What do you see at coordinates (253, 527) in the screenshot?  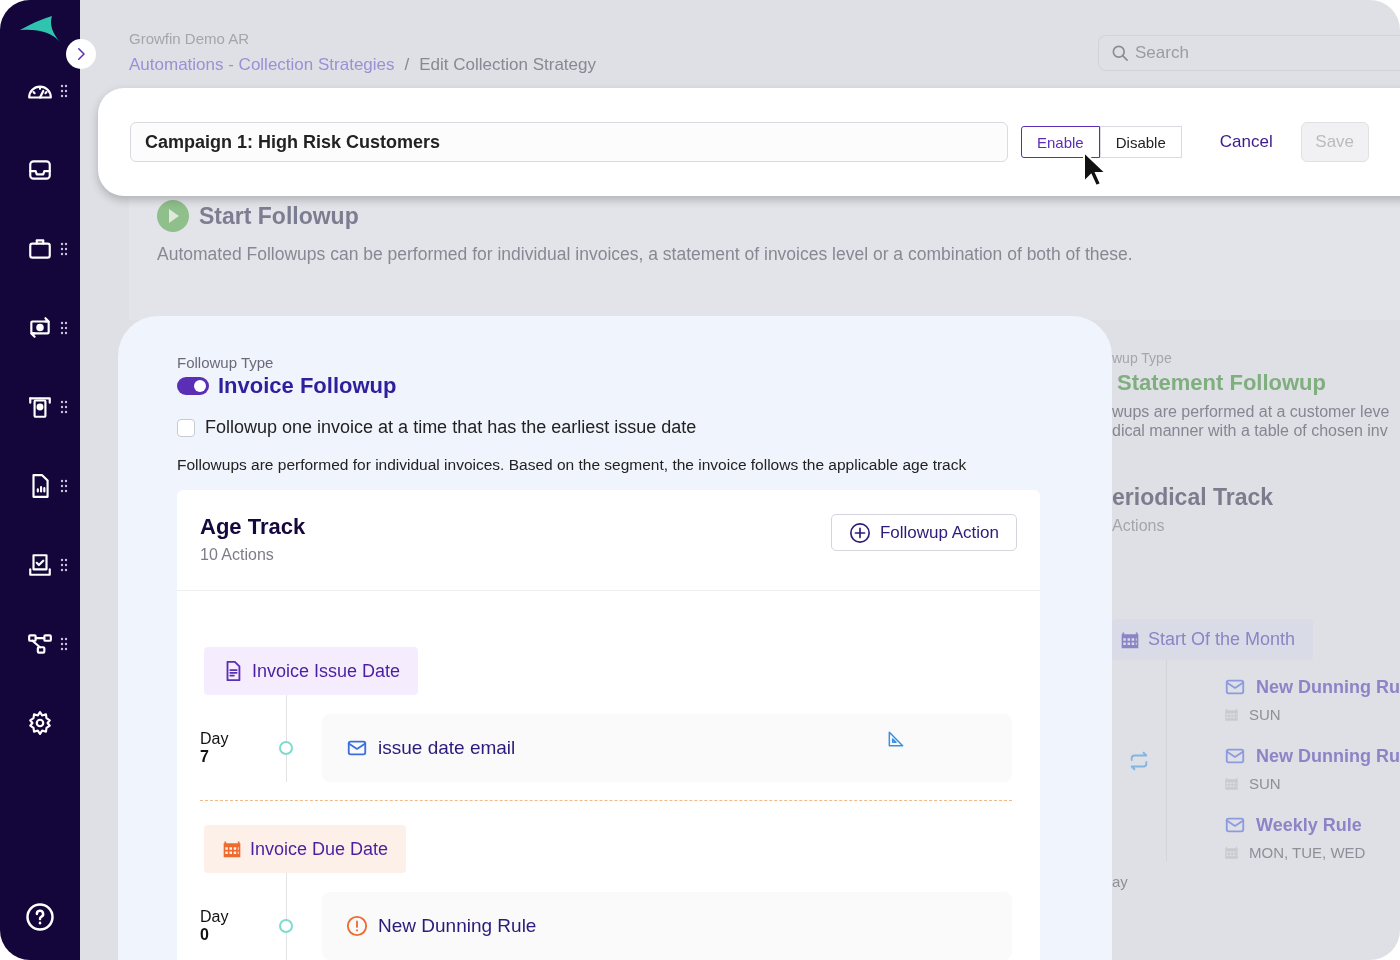 I see `track-title: Age Track` at bounding box center [253, 527].